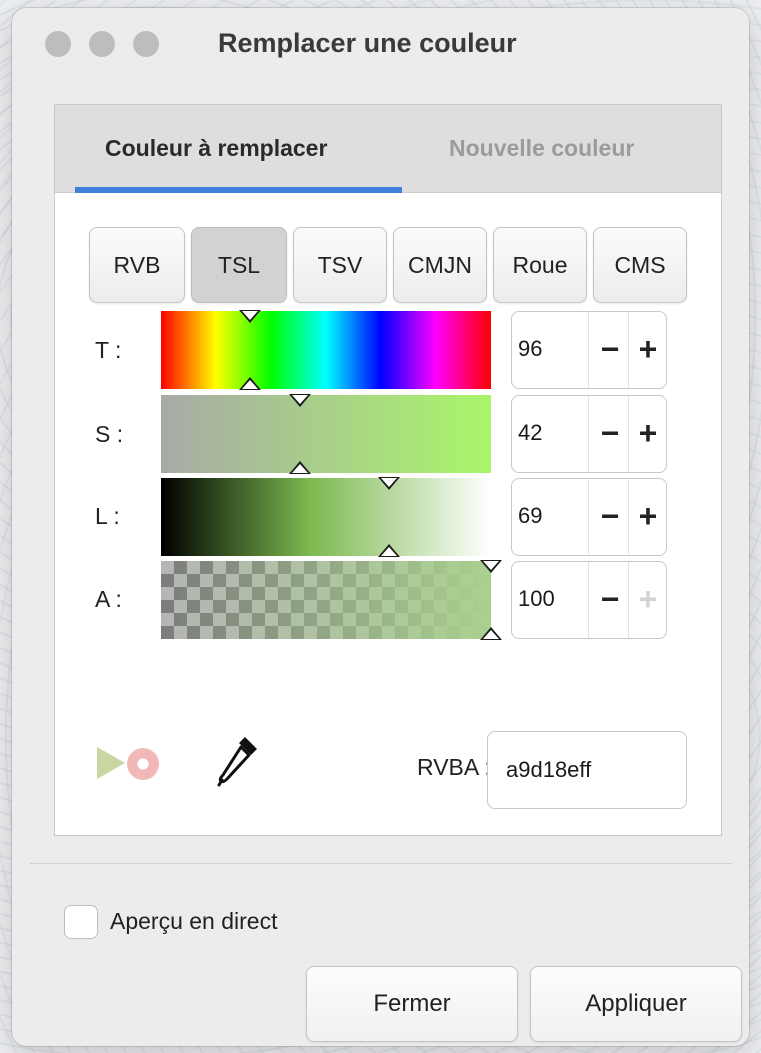 The image size is (761, 1053). Describe the element at coordinates (250, 383) in the screenshot. I see `hue-marker-bottom-icon` at that location.